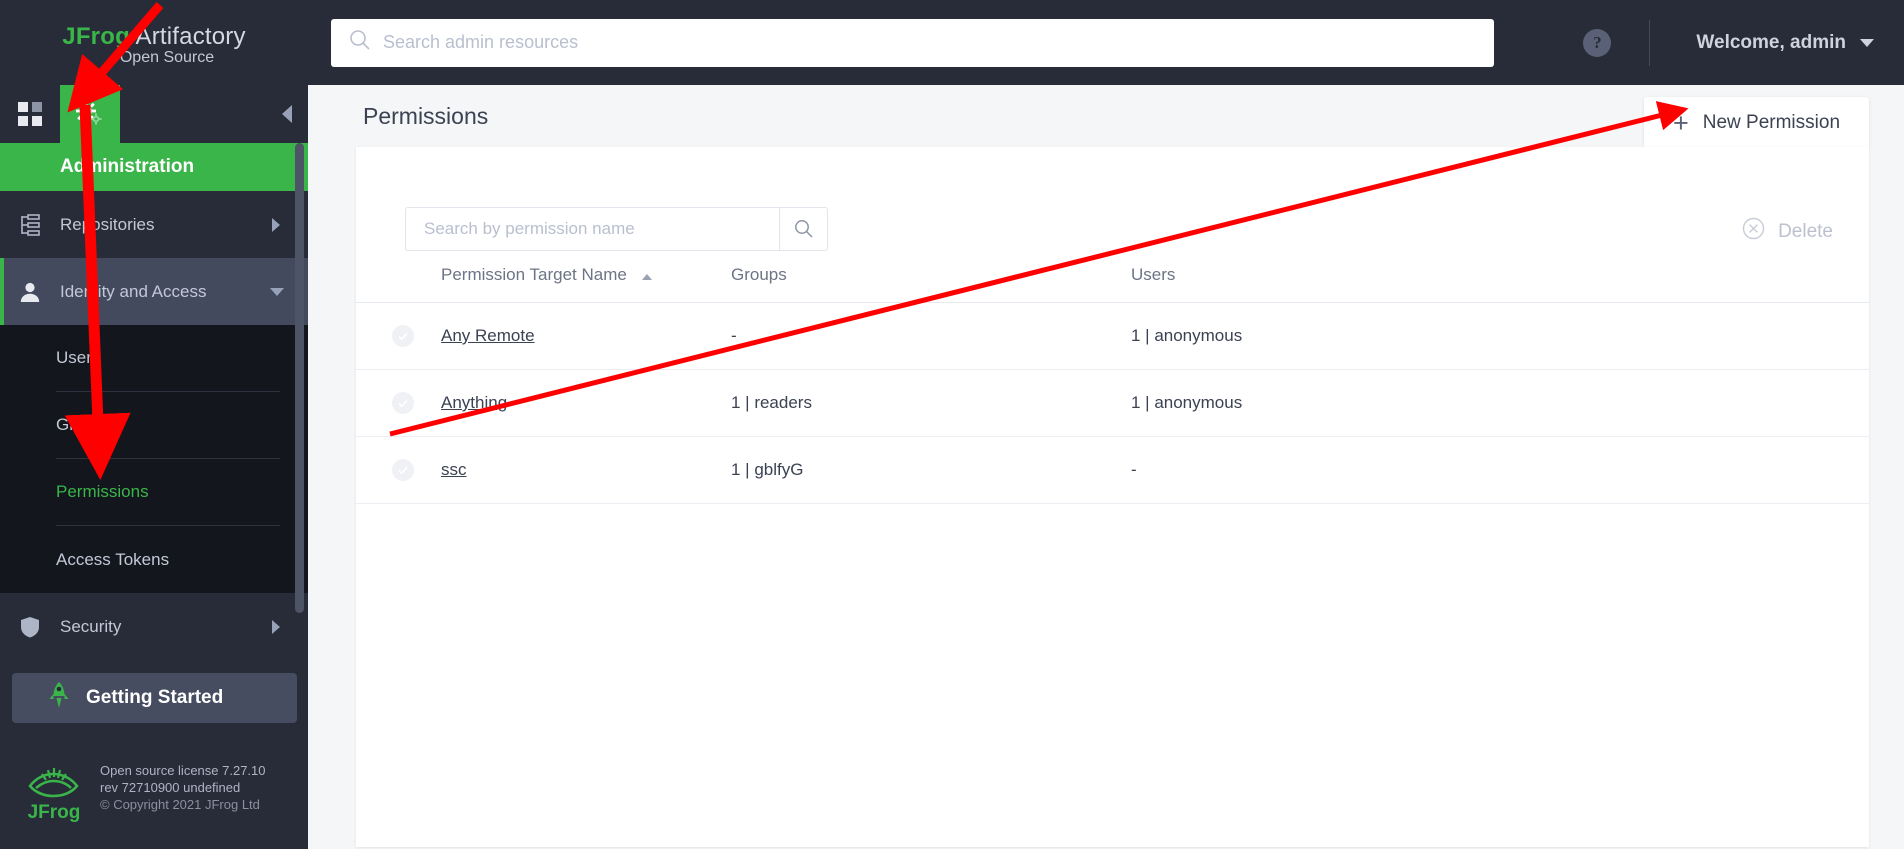 The width and height of the screenshot is (1904, 849). I want to click on administration-module-button, so click(90, 114).